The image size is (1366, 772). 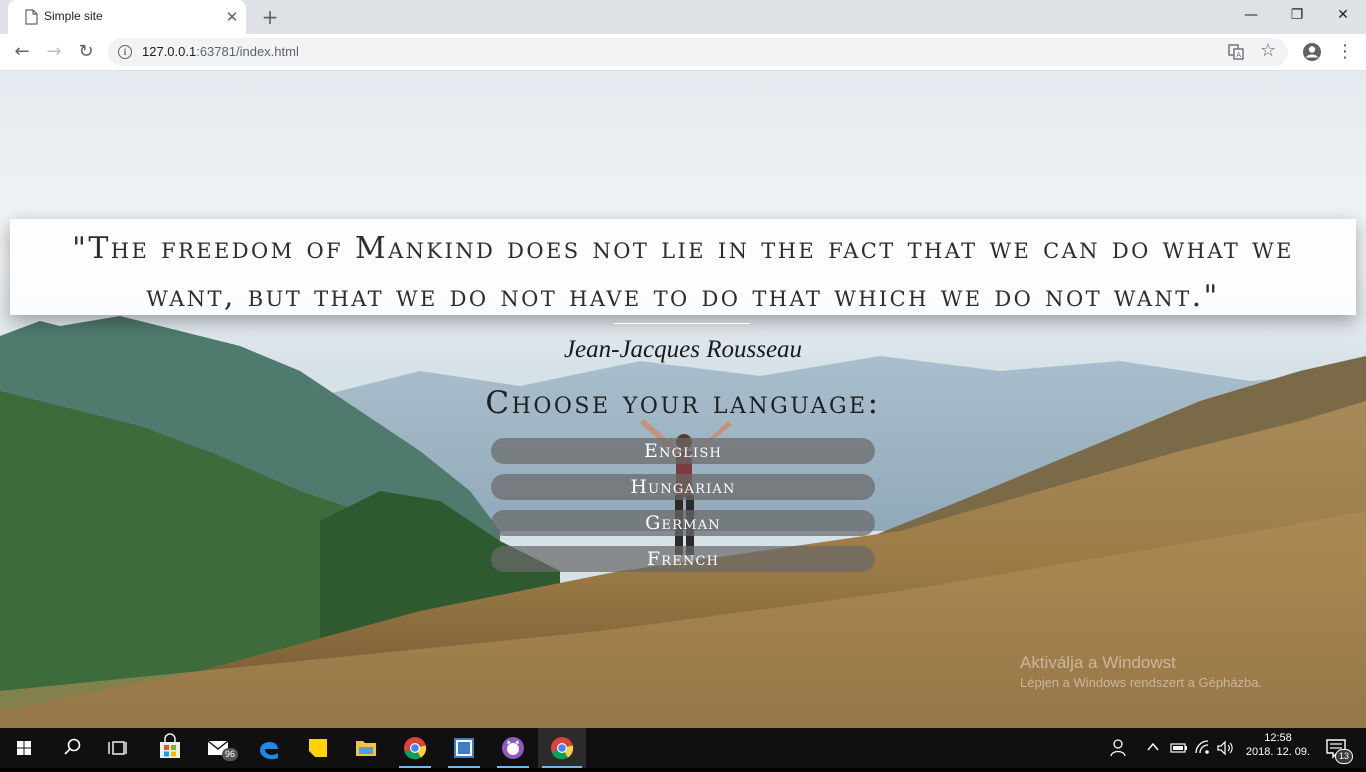 I want to click on windows-taskbar: 96 12:58 2018. 12. 09. 13, so click(x=683, y=748).